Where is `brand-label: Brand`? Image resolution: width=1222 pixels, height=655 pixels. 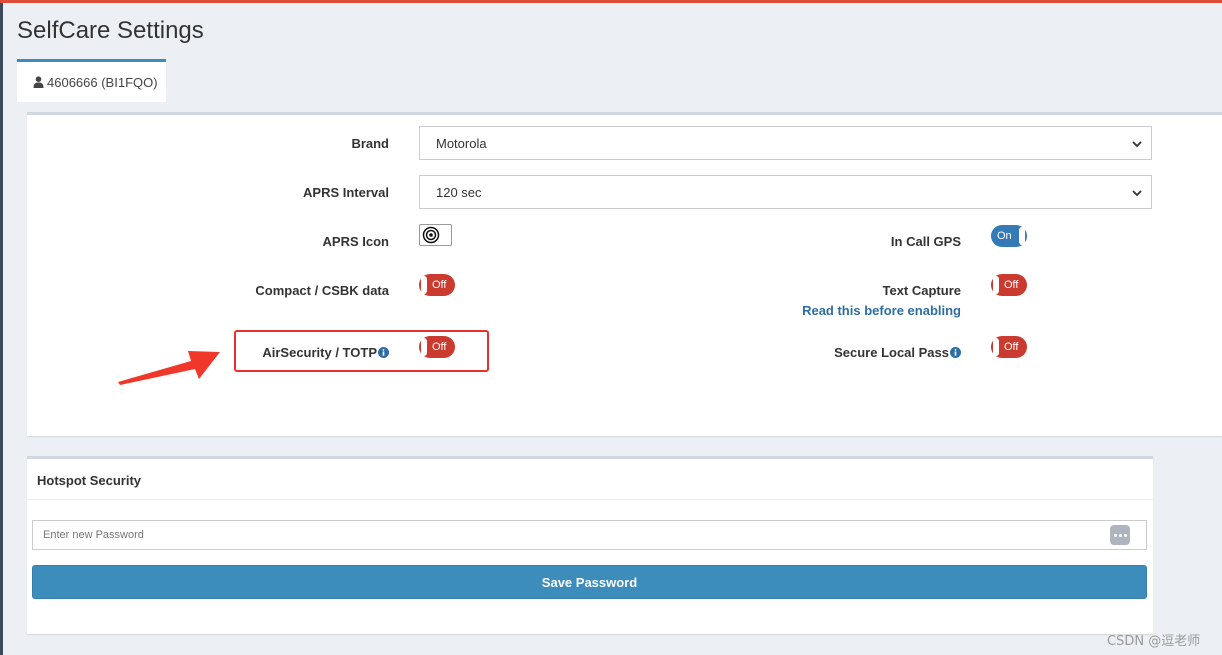
brand-label: Brand is located at coordinates (370, 143).